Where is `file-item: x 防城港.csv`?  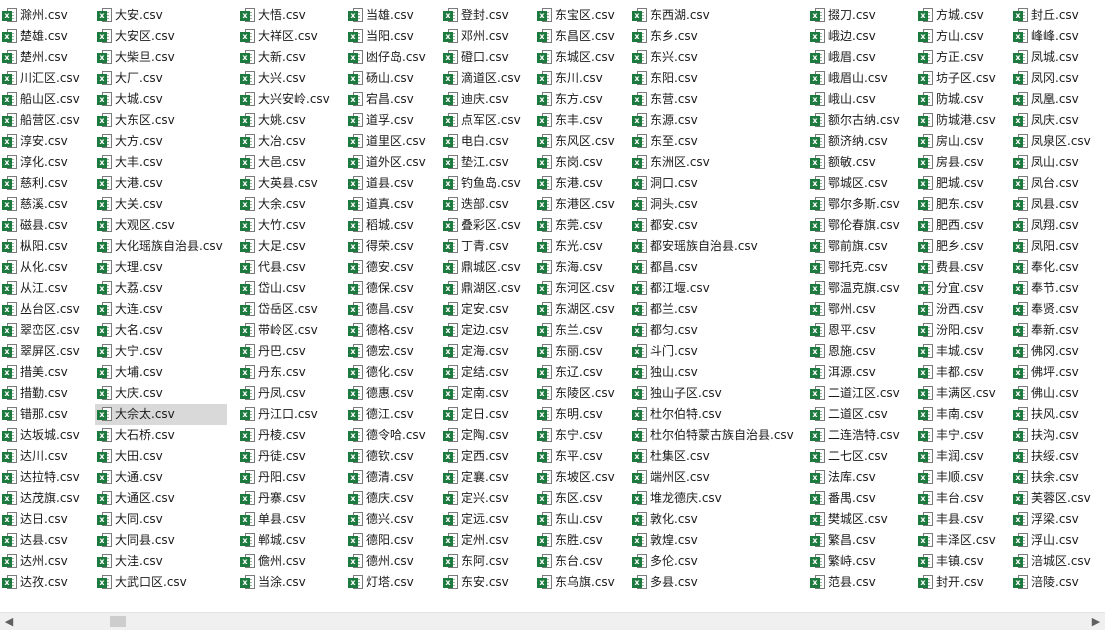
file-item: x 防城港.csv is located at coordinates (958, 120).